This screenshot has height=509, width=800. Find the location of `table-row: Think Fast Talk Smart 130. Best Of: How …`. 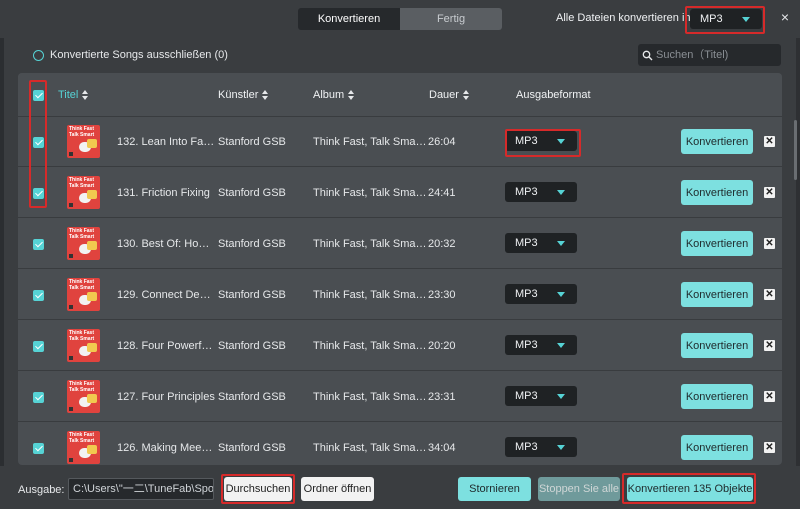

table-row: Think Fast Talk Smart 130. Best Of: How … is located at coordinates (400, 244).